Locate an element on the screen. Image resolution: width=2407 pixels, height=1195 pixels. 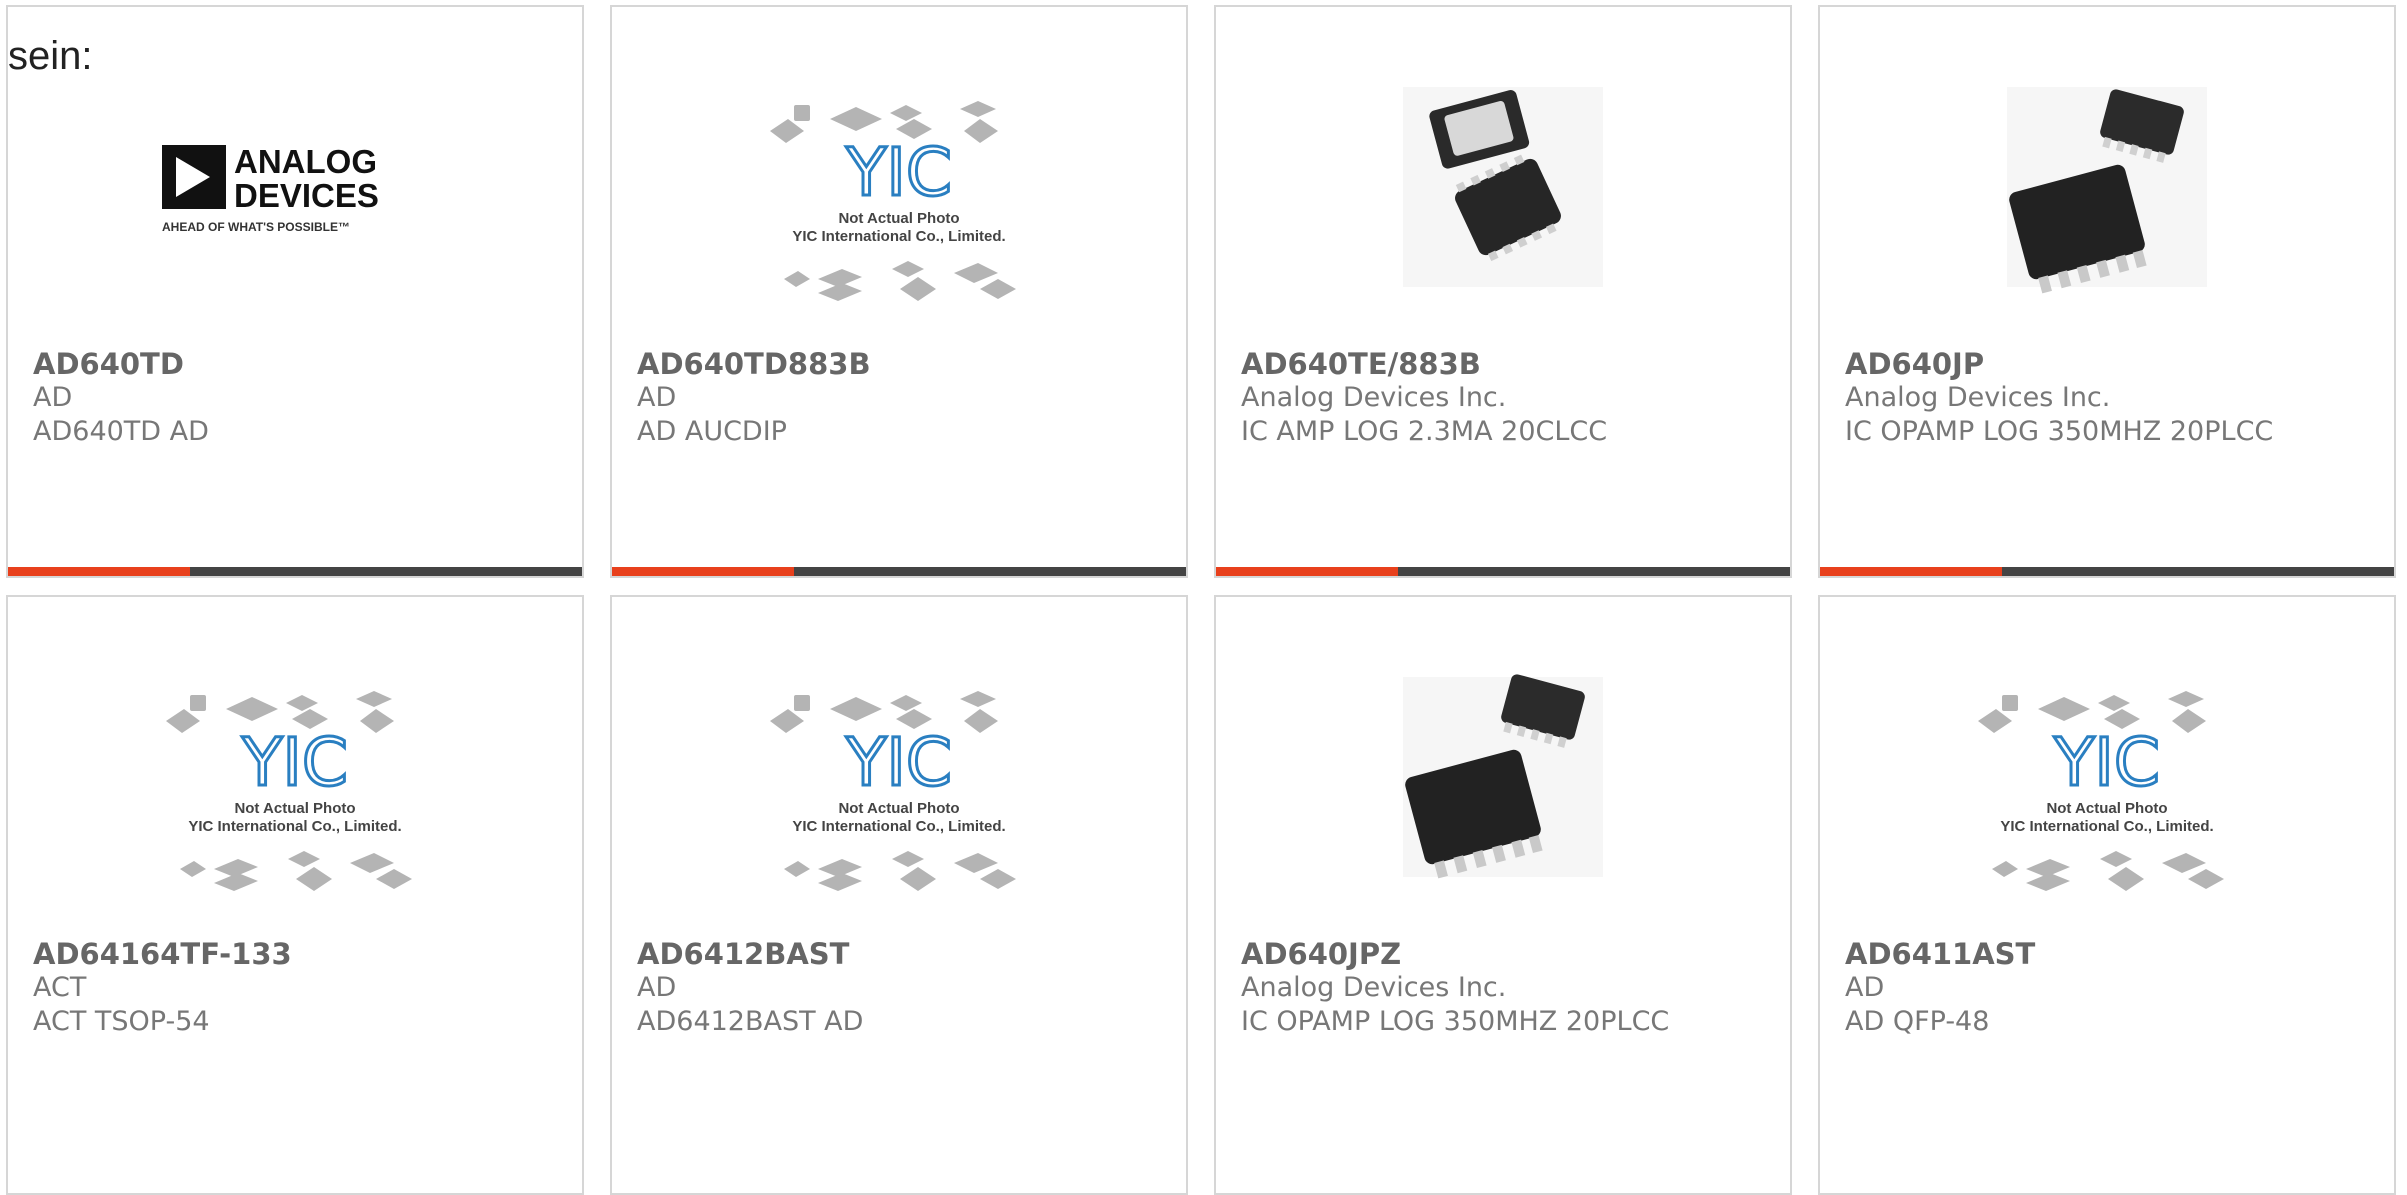
part-number: AD6412BAST is located at coordinates (906, 954).